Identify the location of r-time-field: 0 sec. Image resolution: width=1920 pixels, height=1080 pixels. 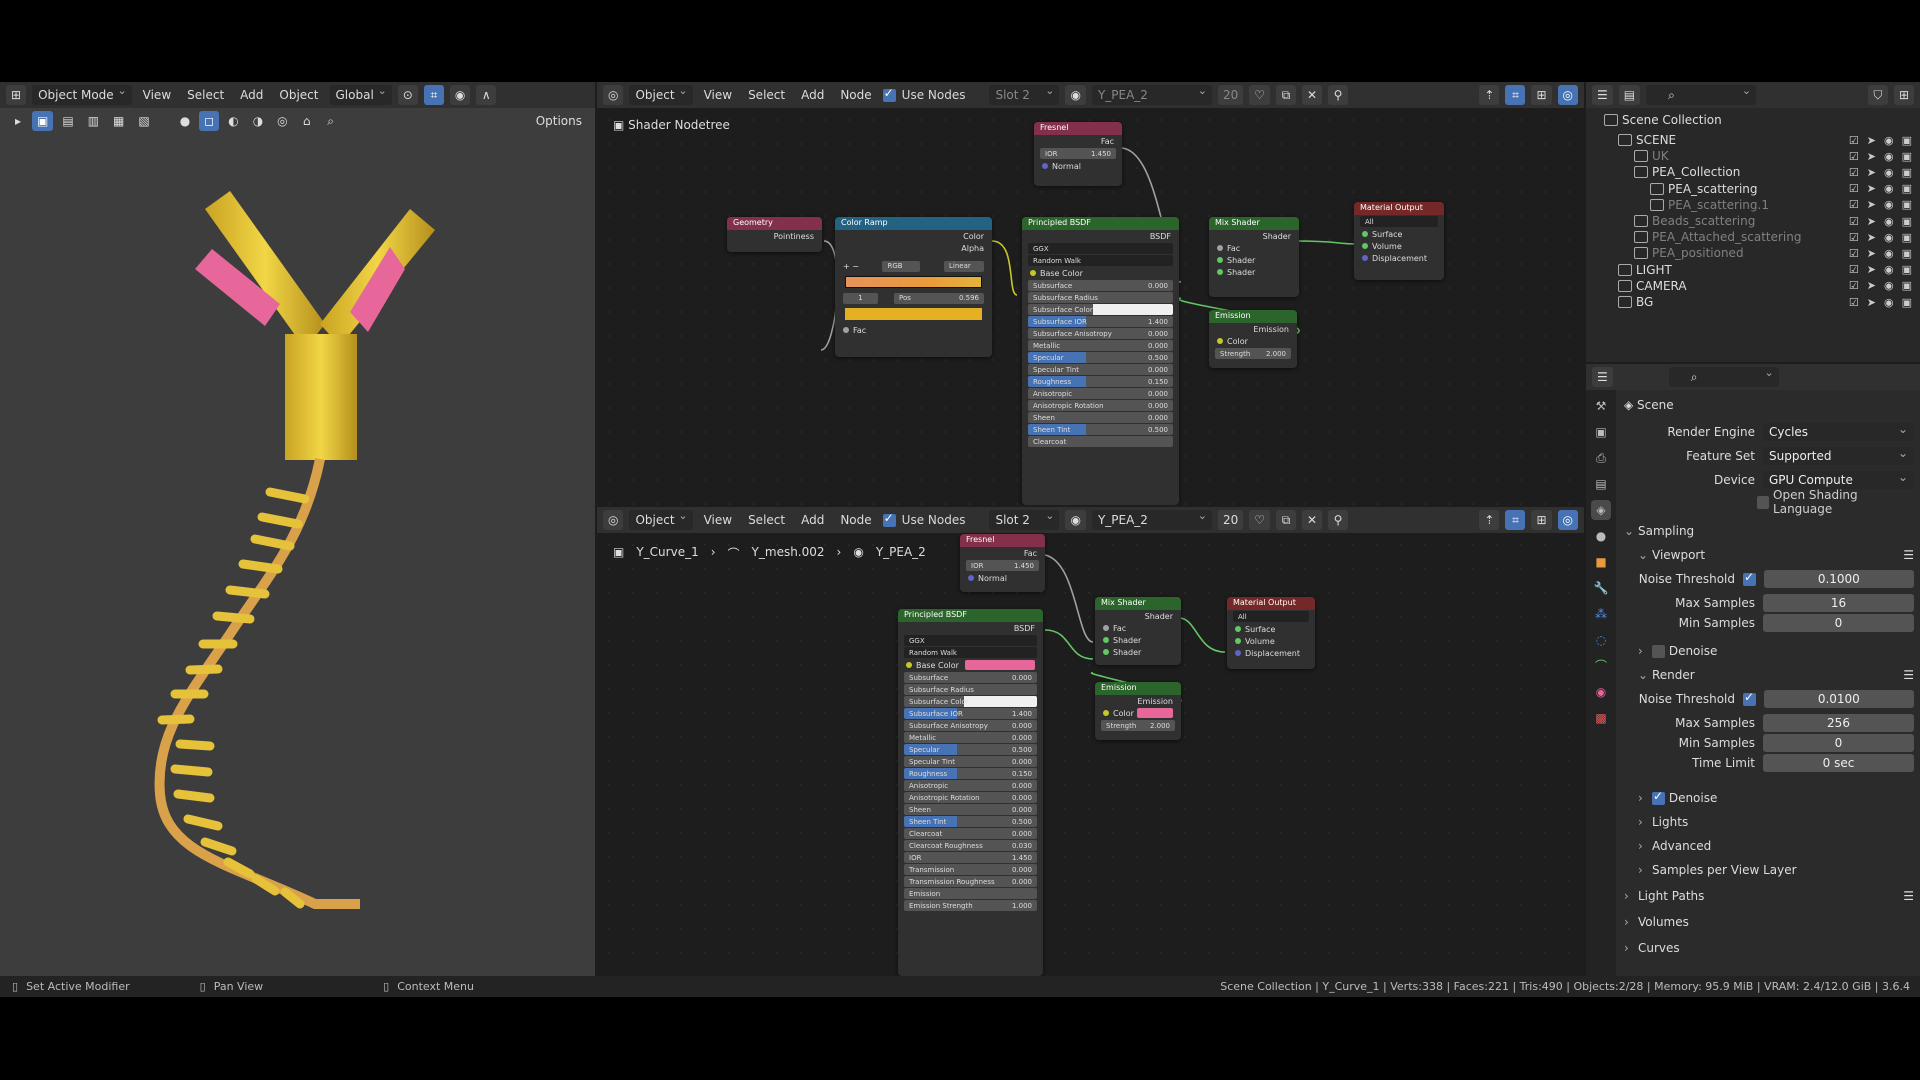
(1838, 763).